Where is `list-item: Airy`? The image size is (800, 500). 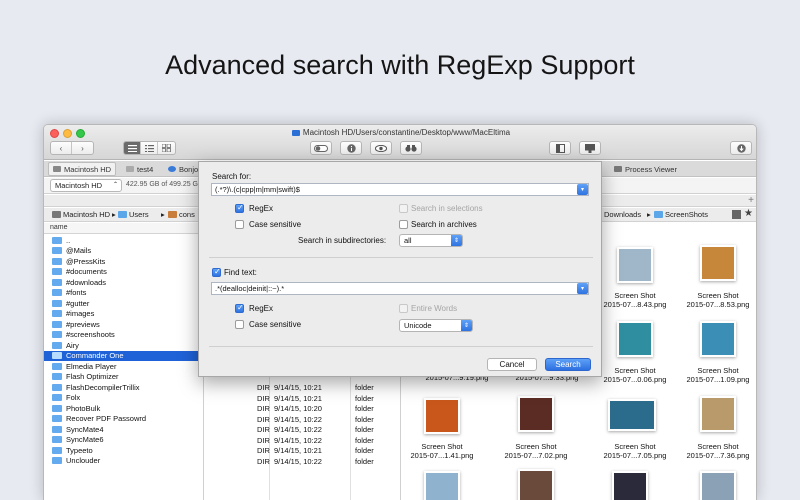 list-item: Airy is located at coordinates (124, 345).